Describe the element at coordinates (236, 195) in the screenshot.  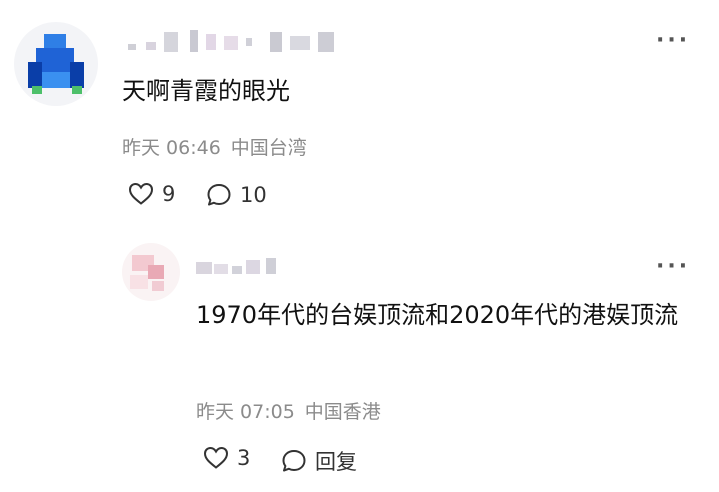
I see `comment-button: 10` at that location.